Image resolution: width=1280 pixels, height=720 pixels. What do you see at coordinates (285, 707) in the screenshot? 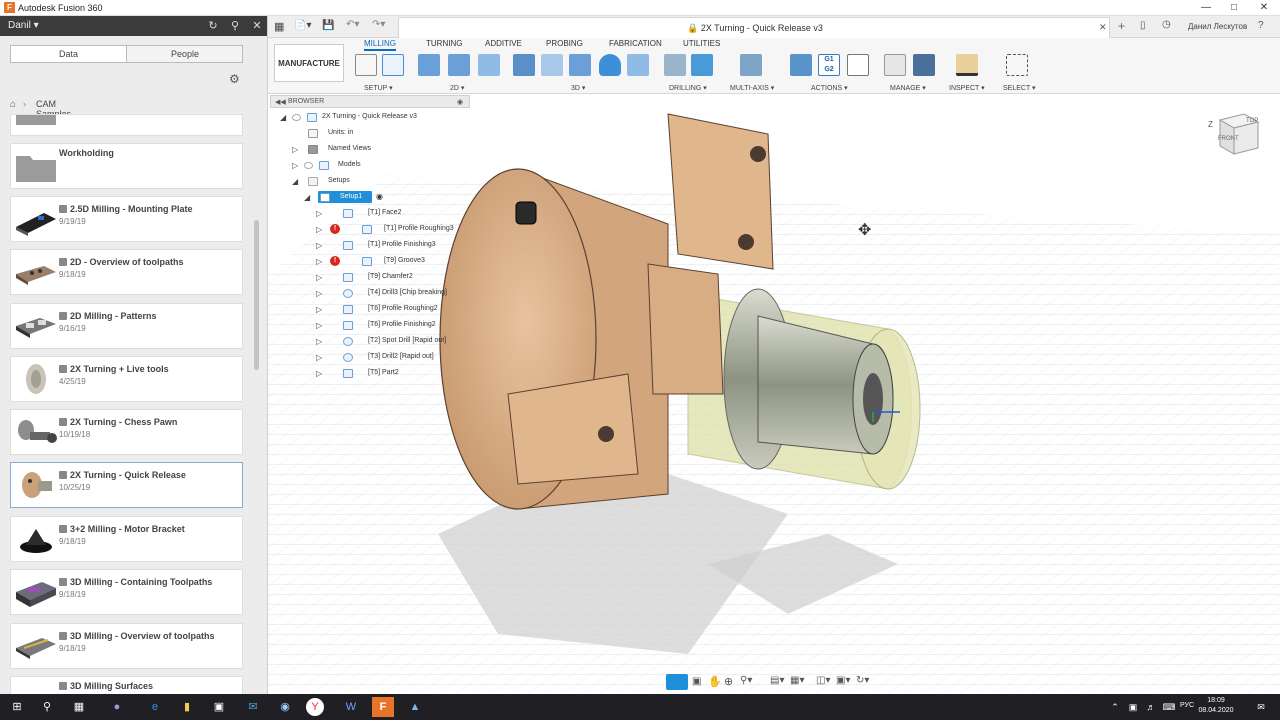
I see `steam-icon: ◉` at bounding box center [285, 707].